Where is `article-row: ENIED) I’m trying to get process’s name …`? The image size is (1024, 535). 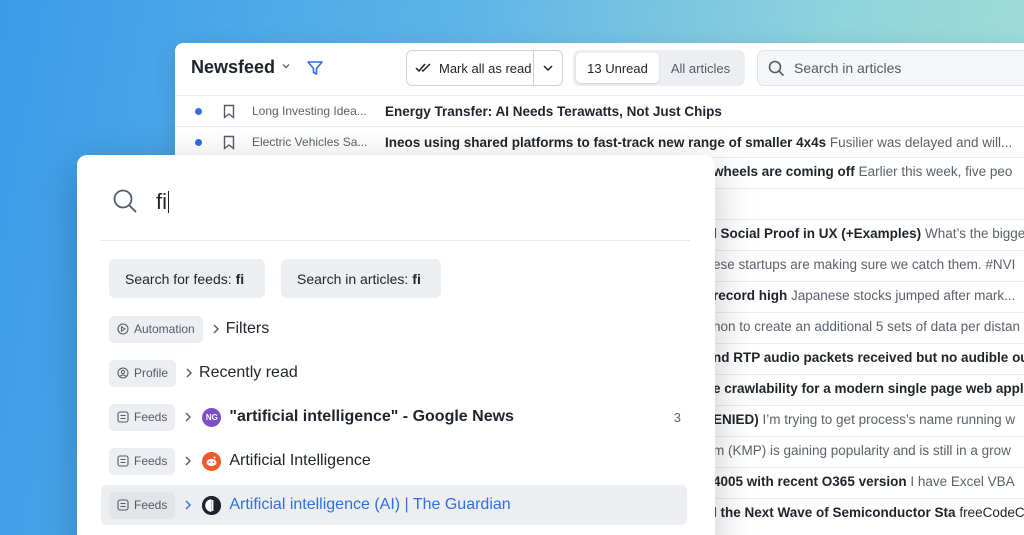
article-row: ENIED) I’m trying to get process’s name … is located at coordinates (864, 419).